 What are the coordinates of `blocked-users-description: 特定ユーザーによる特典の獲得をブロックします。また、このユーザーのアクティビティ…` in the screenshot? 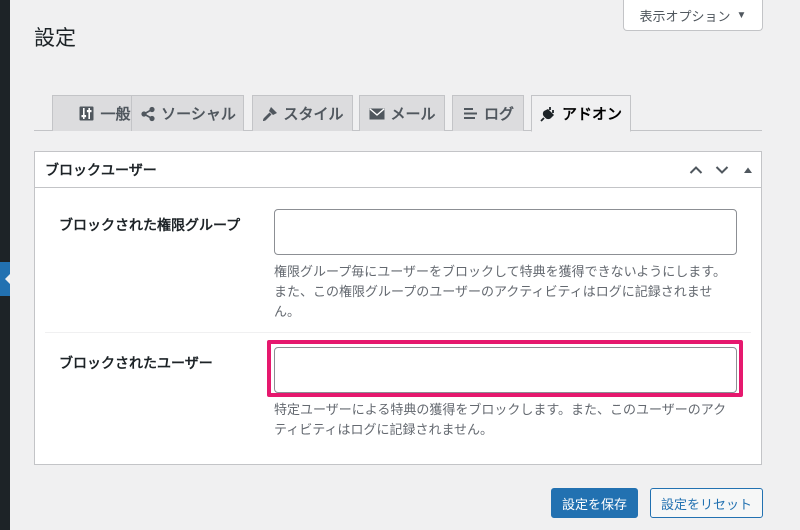 It's located at (500, 420).